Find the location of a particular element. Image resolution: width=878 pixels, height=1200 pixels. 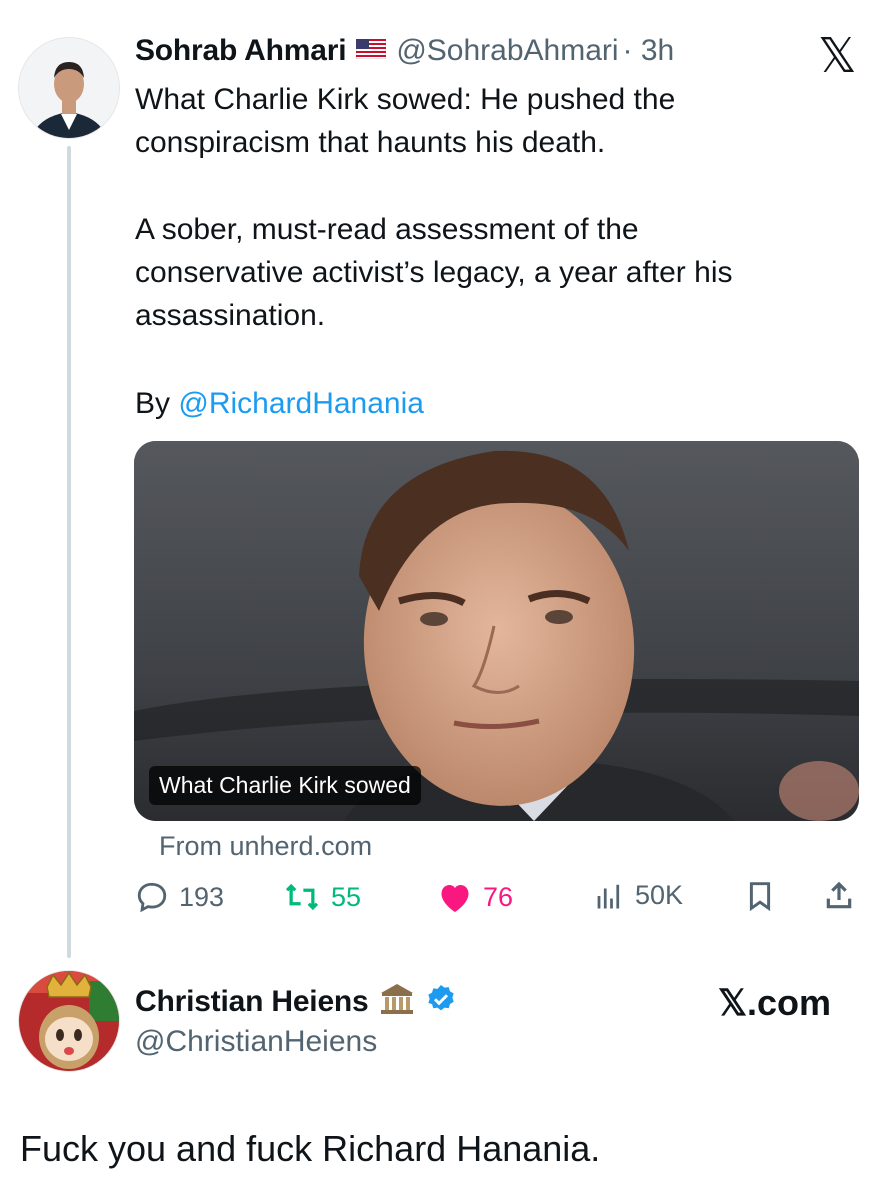

thread-line is located at coordinates (69, 552).